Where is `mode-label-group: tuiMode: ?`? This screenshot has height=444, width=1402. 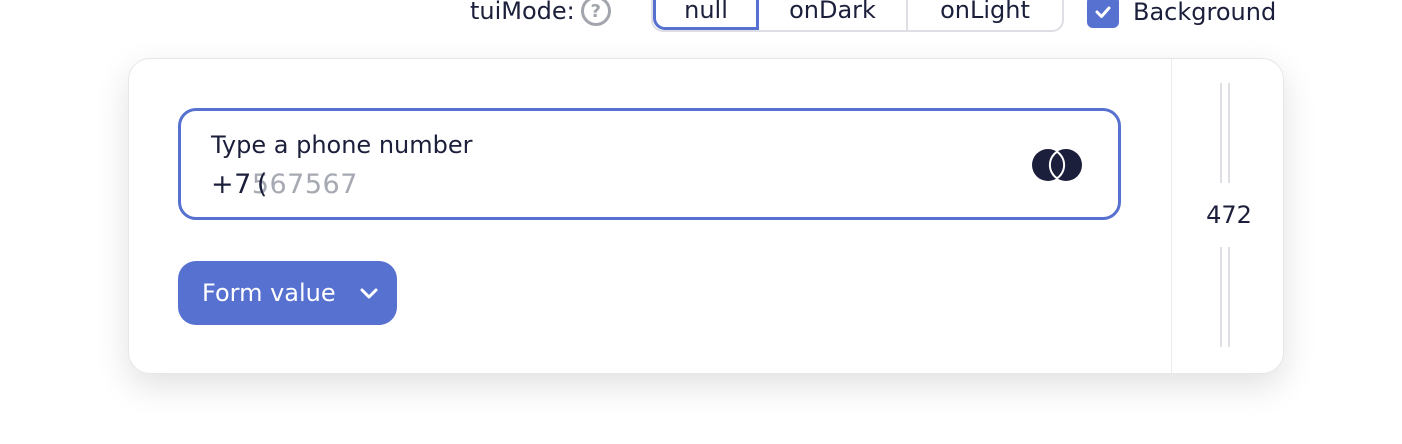
mode-label-group: tuiMode: ? is located at coordinates (540, 13).